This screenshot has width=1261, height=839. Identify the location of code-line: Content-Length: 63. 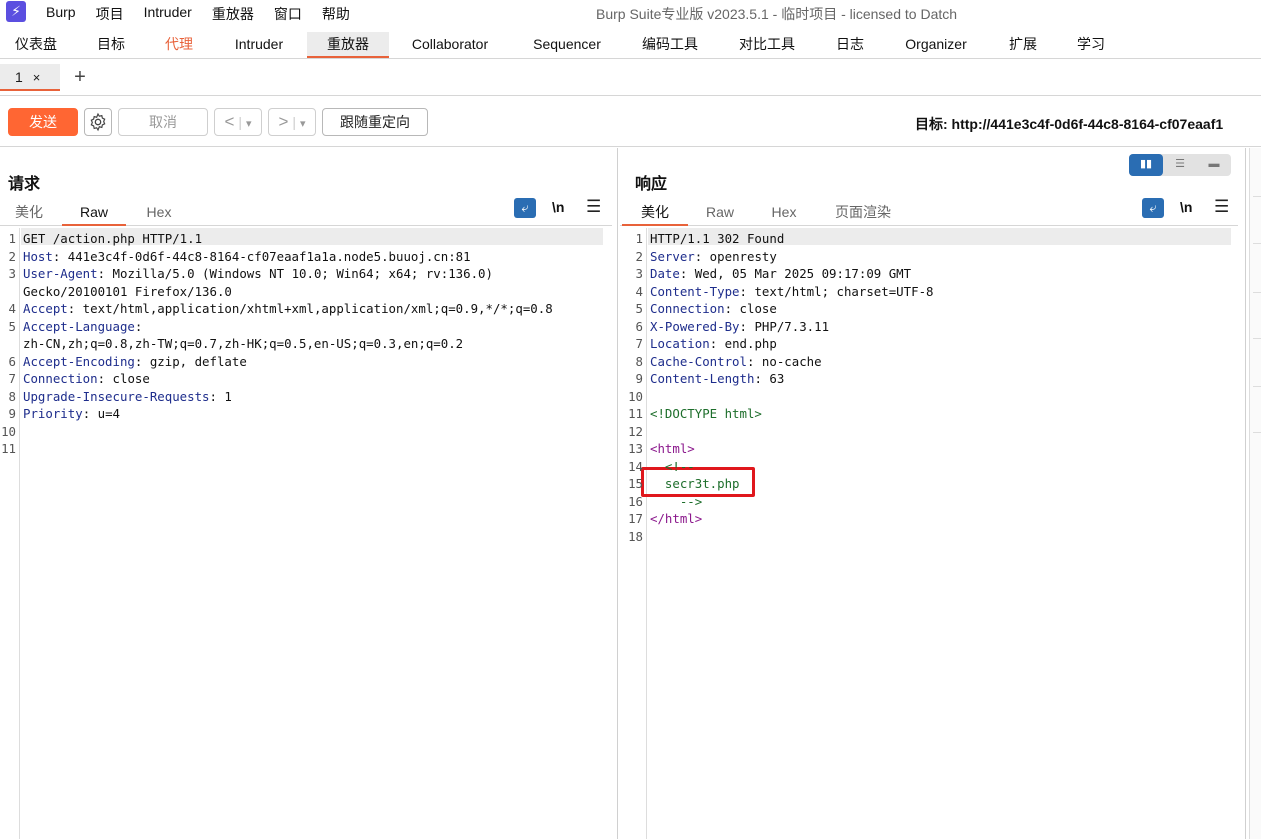
(717, 379).